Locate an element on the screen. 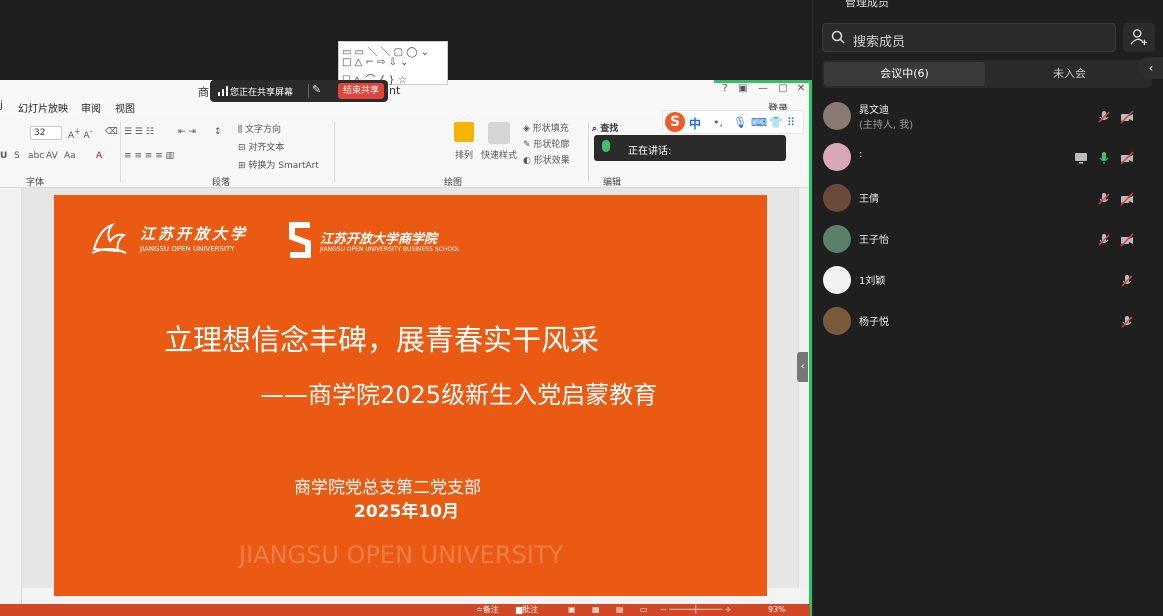 The image size is (1163, 616). search-icon is located at coordinates (838, 37).